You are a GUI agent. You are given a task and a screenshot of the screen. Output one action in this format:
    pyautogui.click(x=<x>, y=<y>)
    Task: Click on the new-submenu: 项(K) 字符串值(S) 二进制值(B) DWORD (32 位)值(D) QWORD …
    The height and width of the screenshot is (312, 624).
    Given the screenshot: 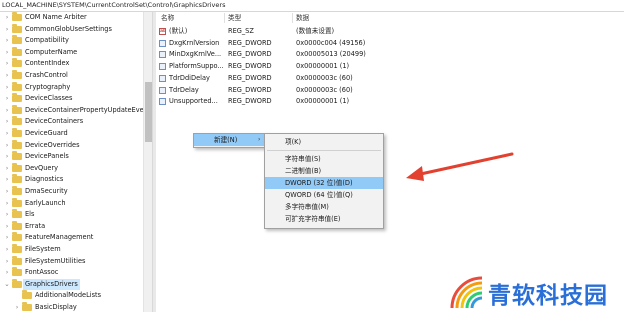 What is the action you would take?
    pyautogui.click(x=324, y=181)
    